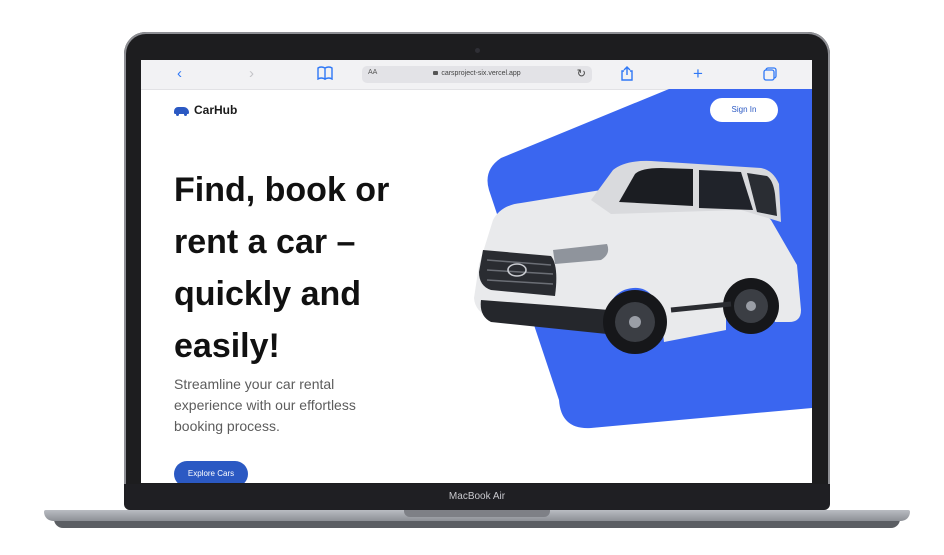 The height and width of the screenshot is (555, 944). I want to click on logo: CarHub, so click(205, 110).